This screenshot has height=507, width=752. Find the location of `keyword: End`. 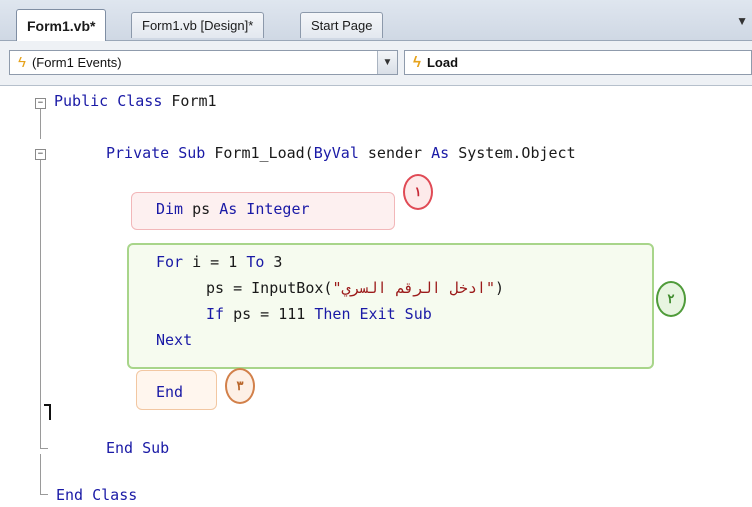

keyword: End is located at coordinates (170, 392).